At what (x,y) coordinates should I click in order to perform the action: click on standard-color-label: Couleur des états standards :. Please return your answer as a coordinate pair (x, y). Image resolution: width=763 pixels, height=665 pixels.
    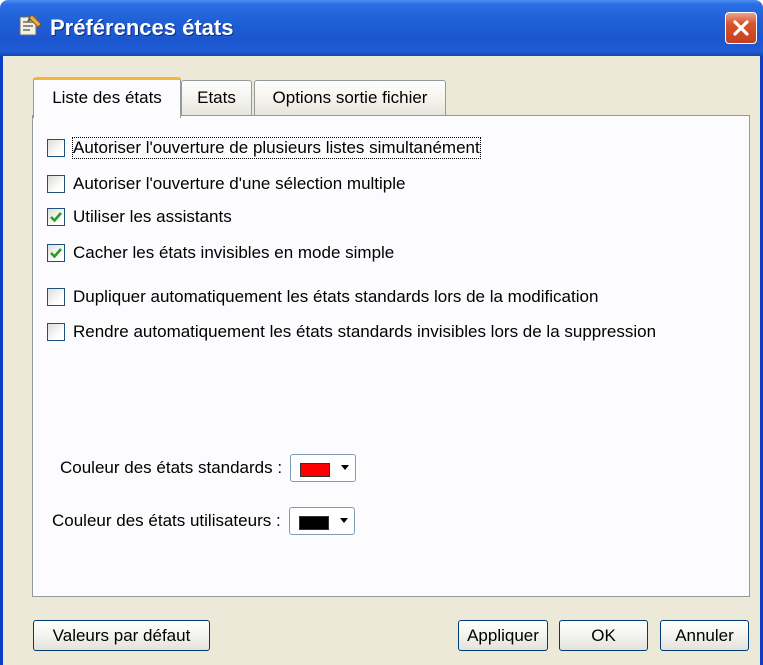
    Looking at the image, I should click on (171, 467).